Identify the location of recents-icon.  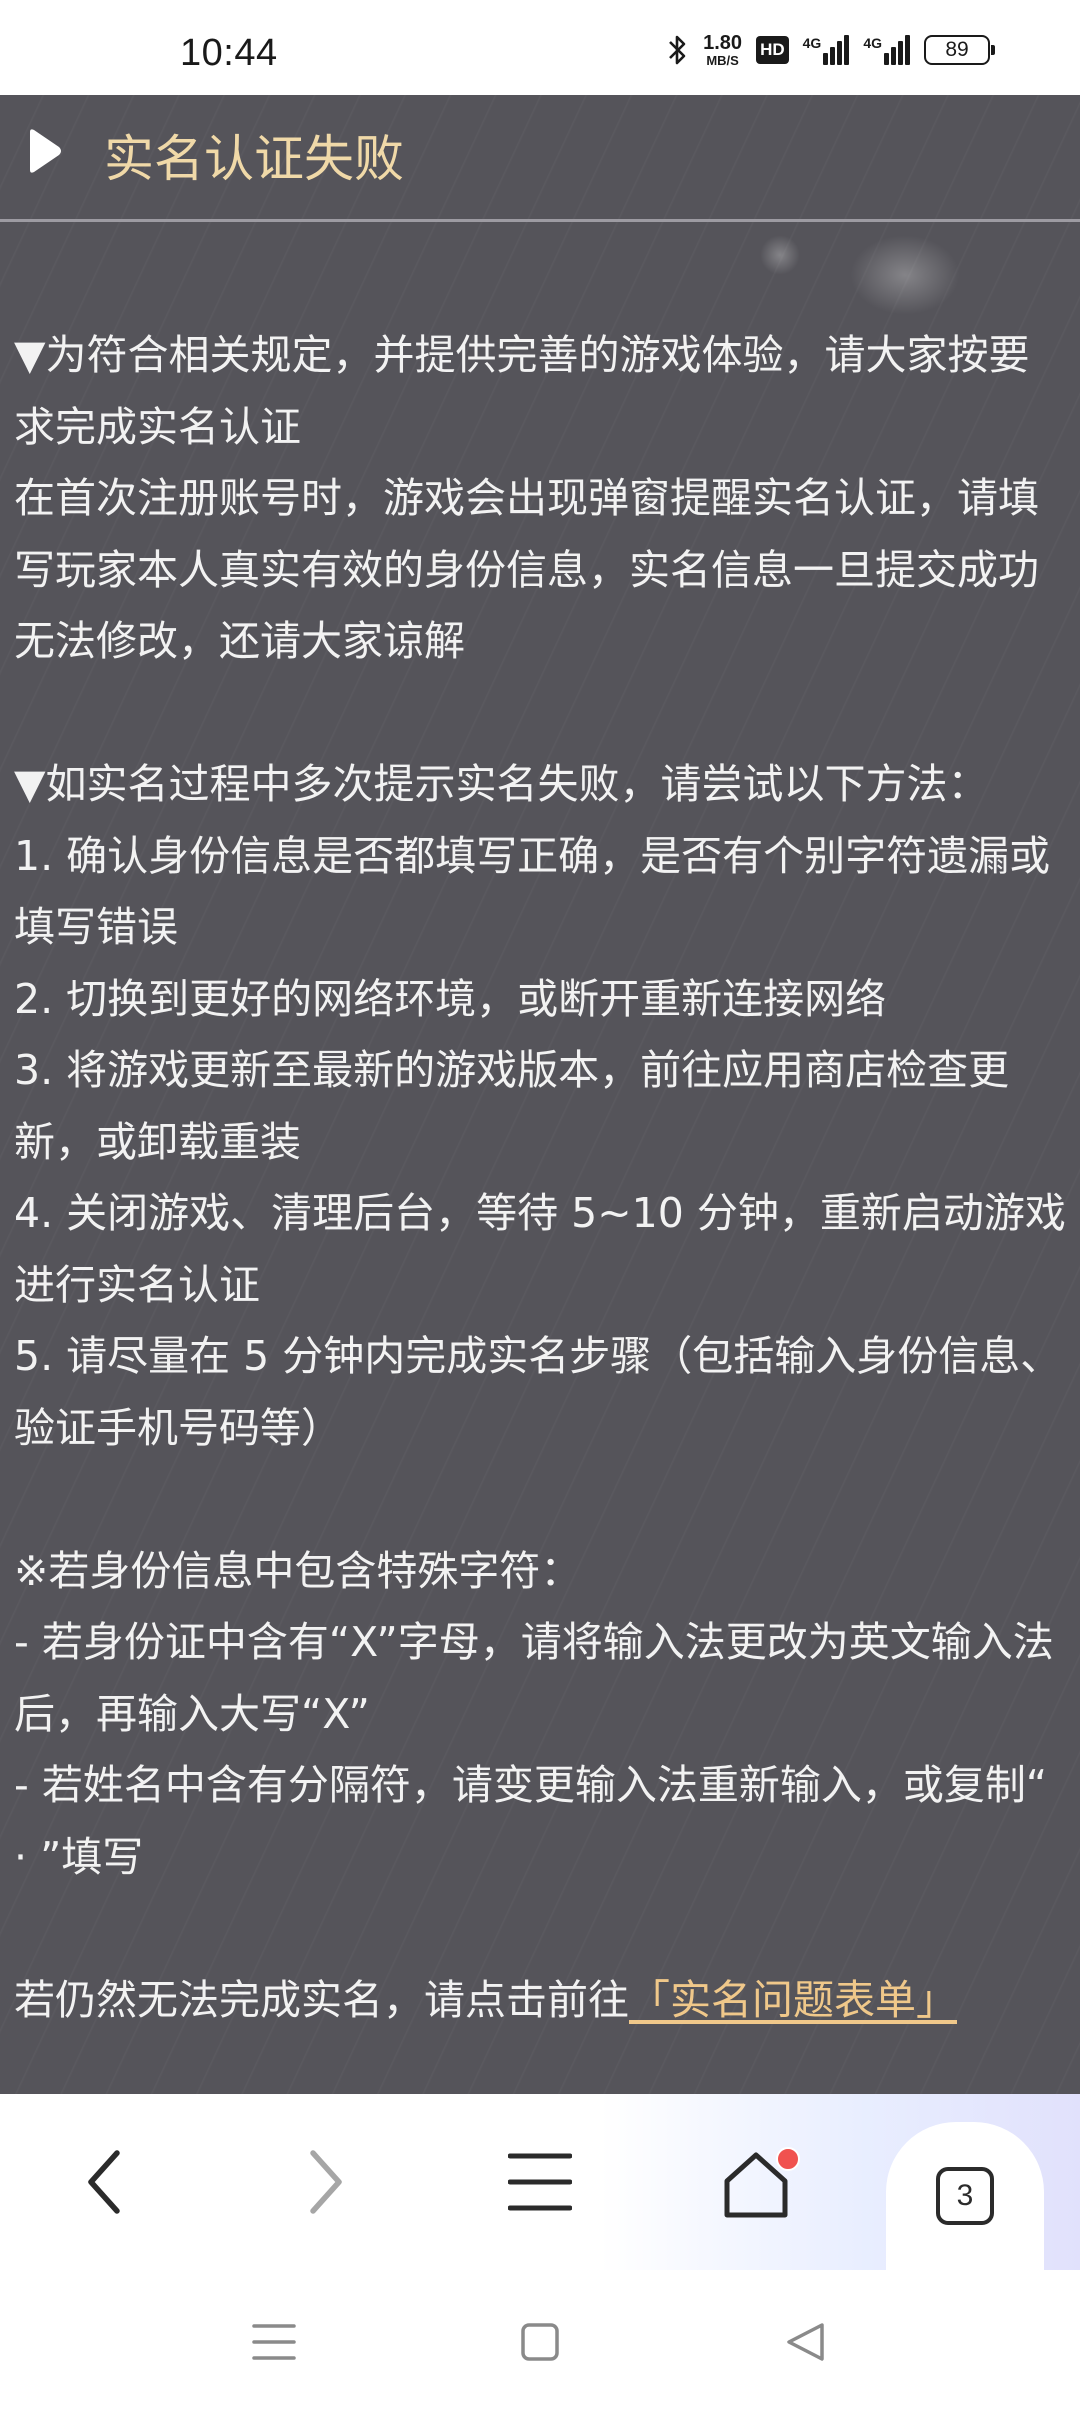
(274, 2344).